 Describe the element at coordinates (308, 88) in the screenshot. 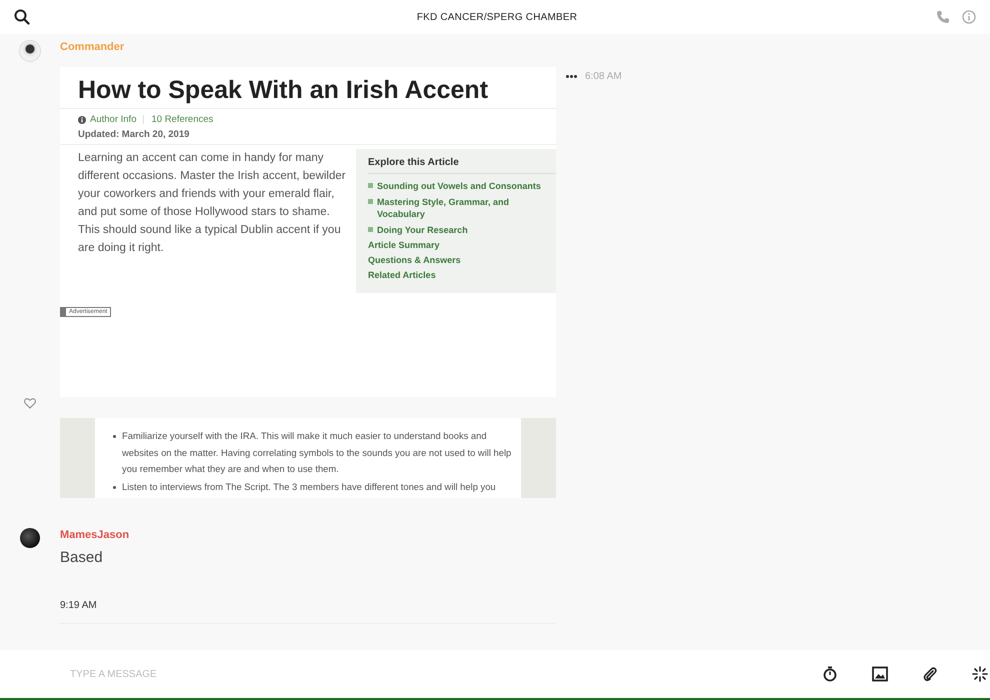

I see `article-title: How to Speak With an Irish Accent` at that location.